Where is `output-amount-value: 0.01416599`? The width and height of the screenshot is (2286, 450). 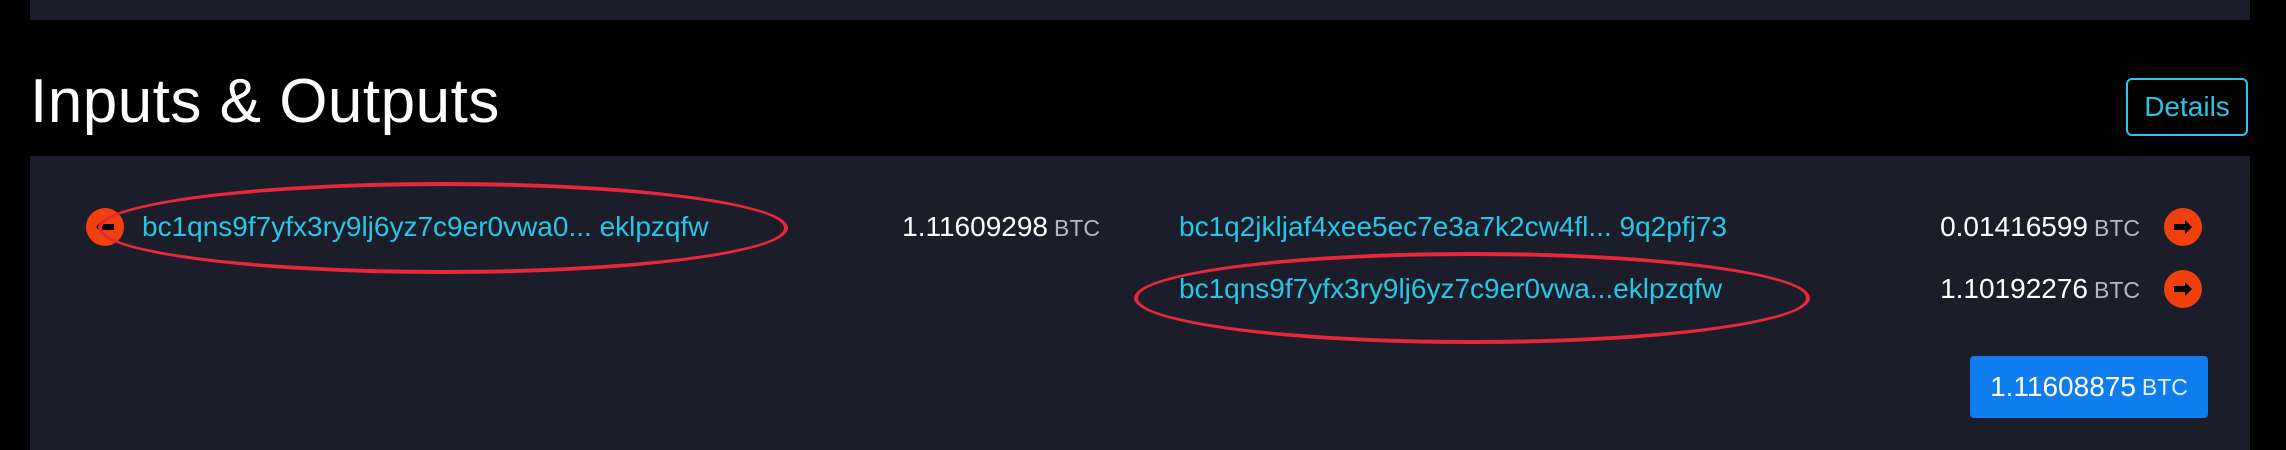
output-amount-value: 0.01416599 is located at coordinates (2014, 226).